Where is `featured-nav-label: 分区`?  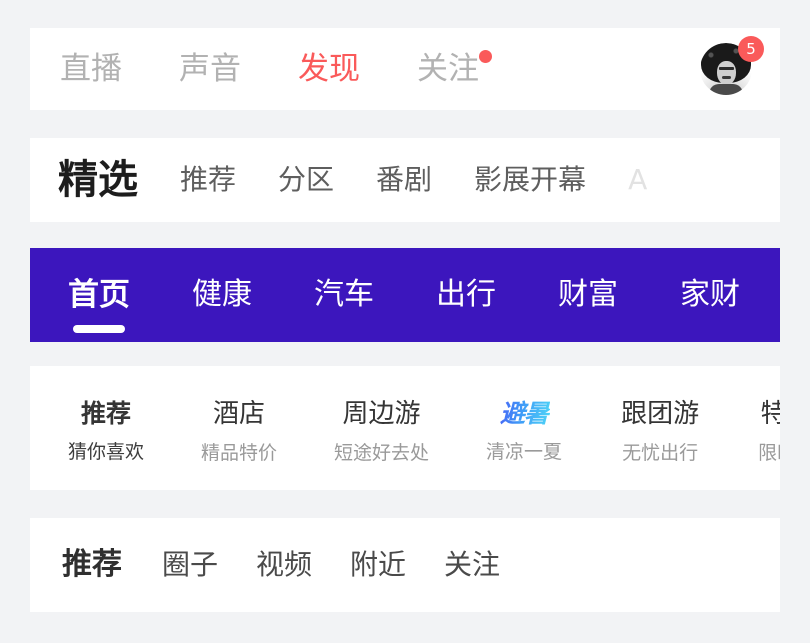
featured-nav-label: 分区 is located at coordinates (306, 179).